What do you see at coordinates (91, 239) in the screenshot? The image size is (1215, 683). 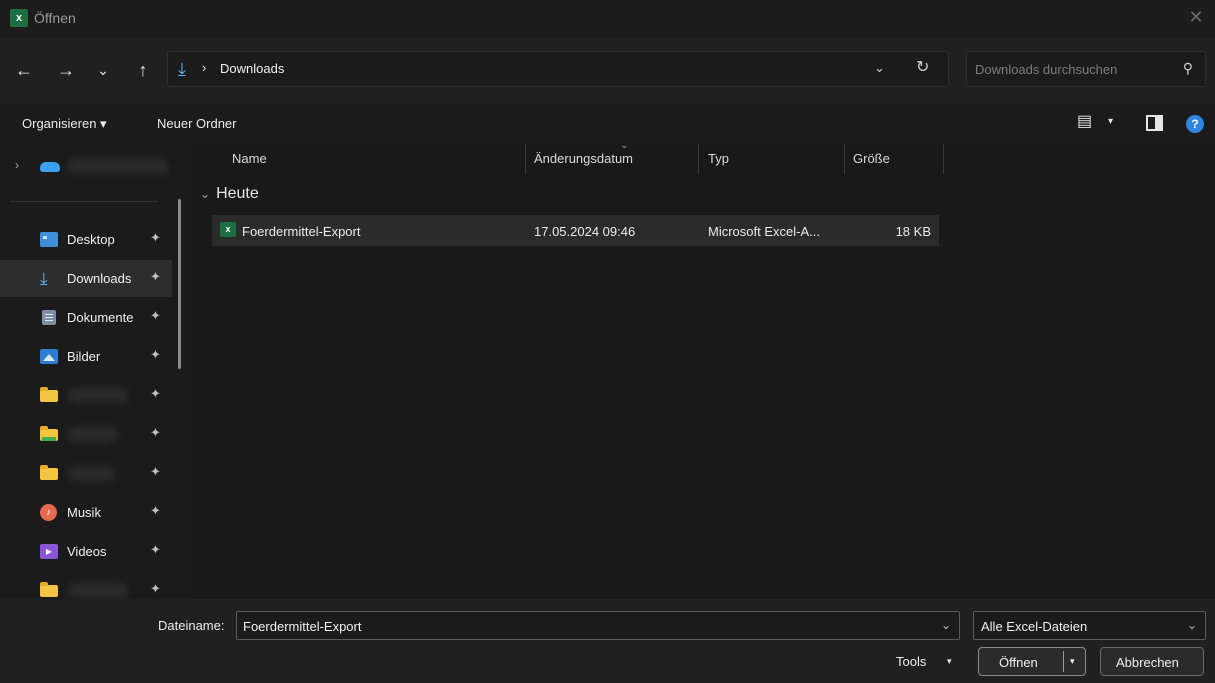 I see `sidebar-item-label: Desktop` at bounding box center [91, 239].